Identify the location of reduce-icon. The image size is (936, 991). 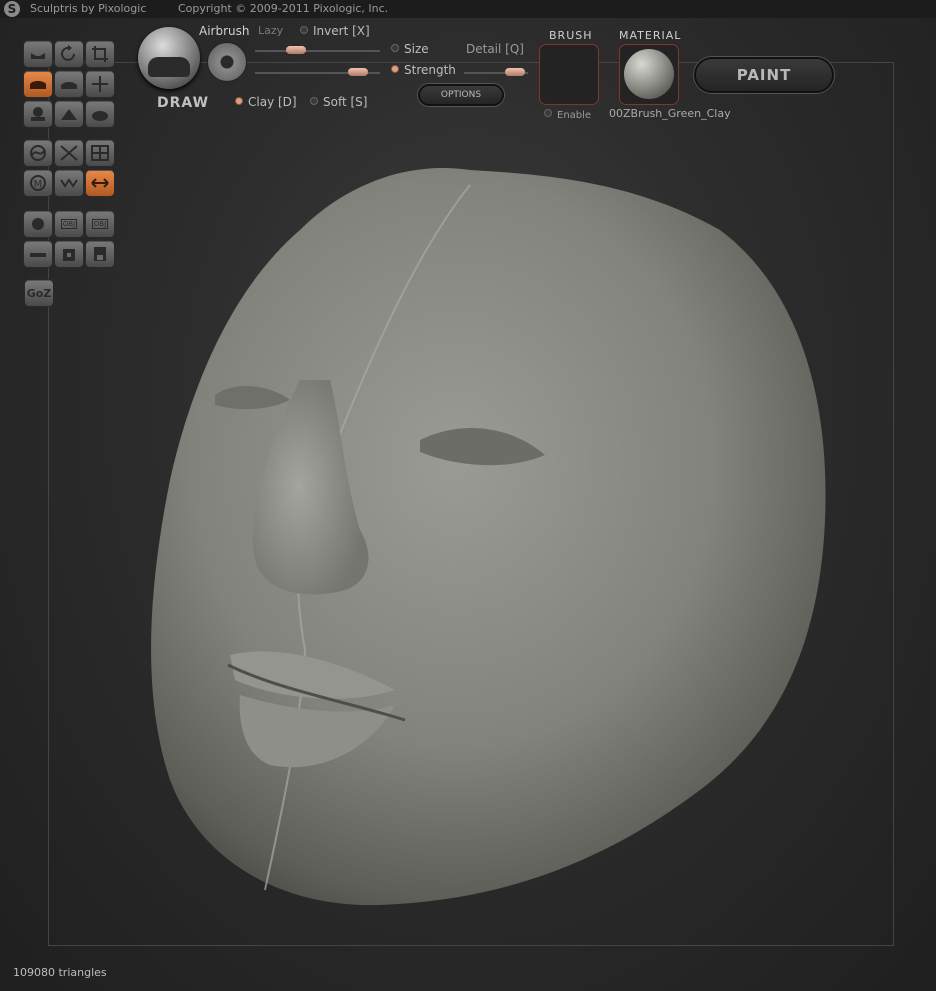
(38, 153).